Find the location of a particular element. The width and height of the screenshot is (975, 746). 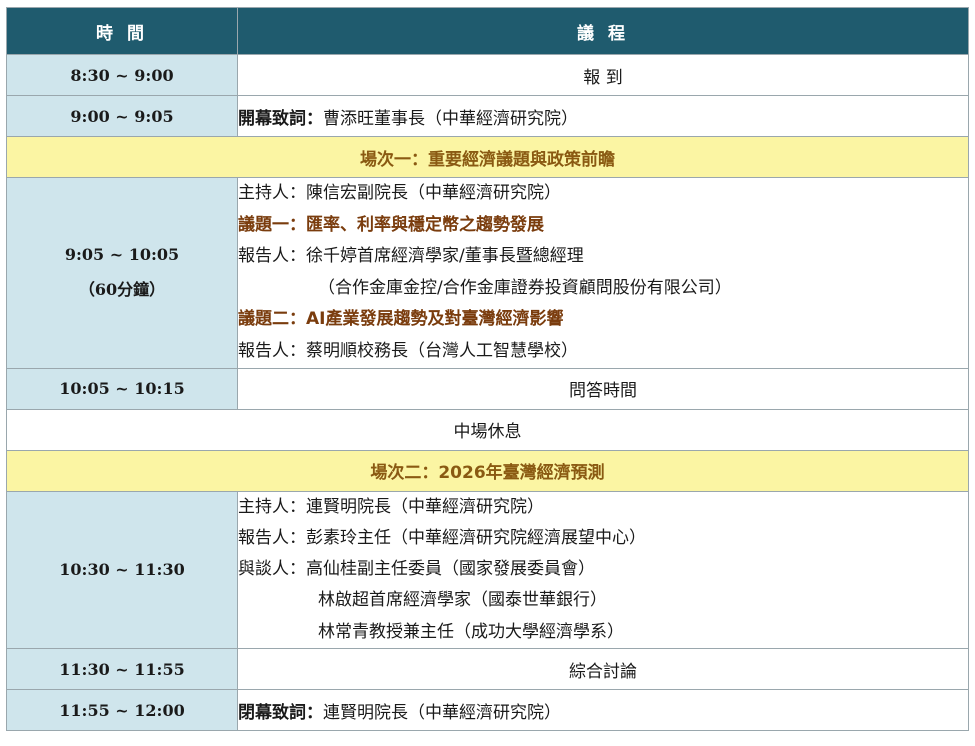

time-cell: 9:05 ~ 10:05 （60分鐘） is located at coordinates (122, 273).